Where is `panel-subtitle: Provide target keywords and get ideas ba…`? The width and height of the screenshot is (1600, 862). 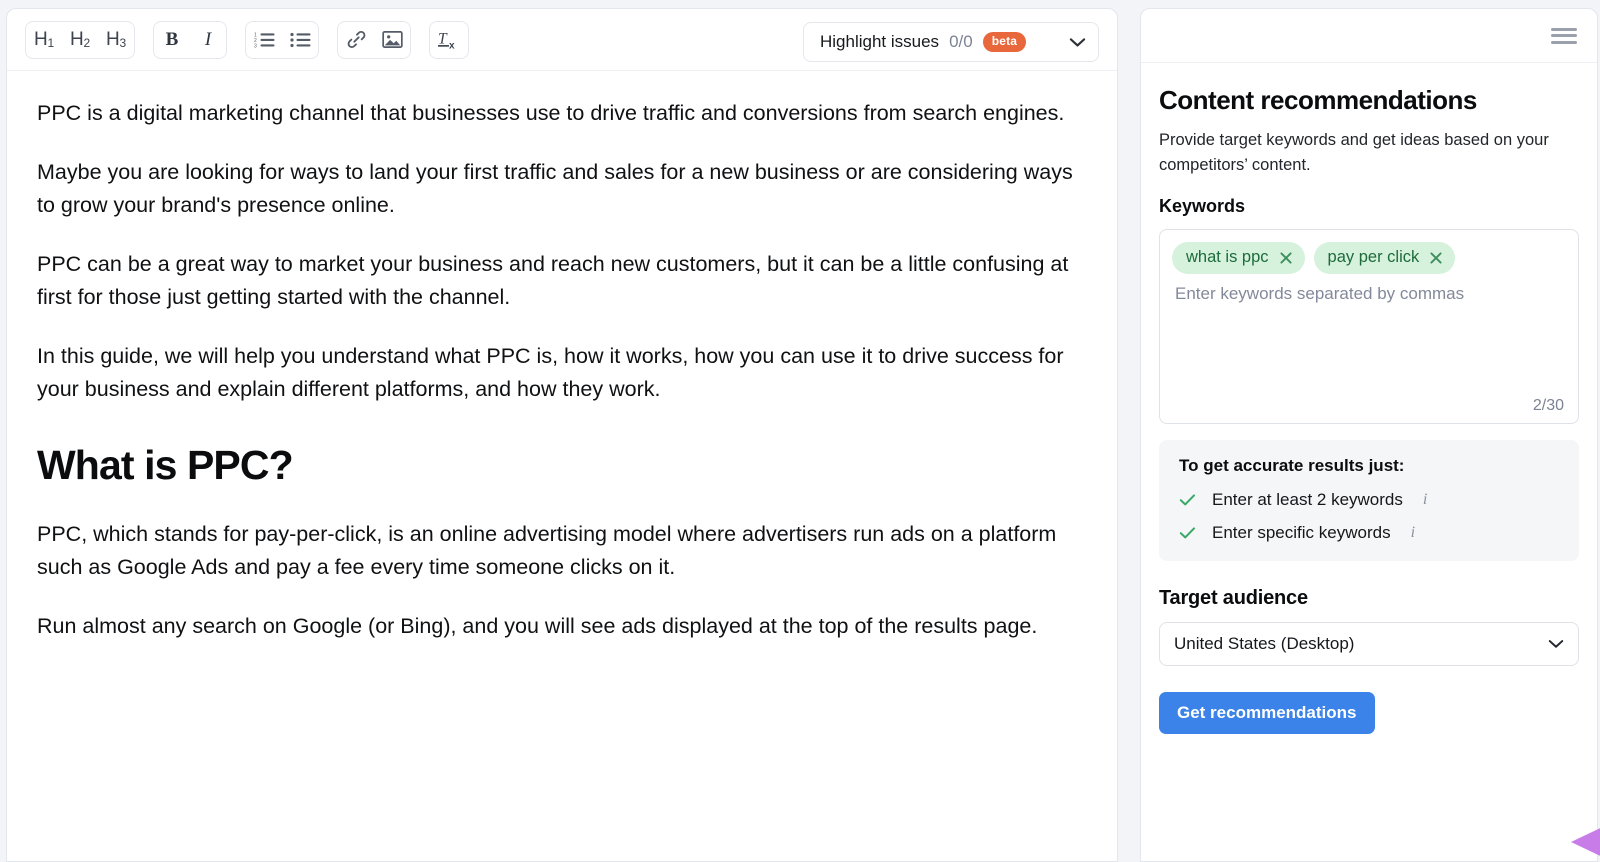
panel-subtitle: Provide target keywords and get ideas ba… is located at coordinates (1354, 152).